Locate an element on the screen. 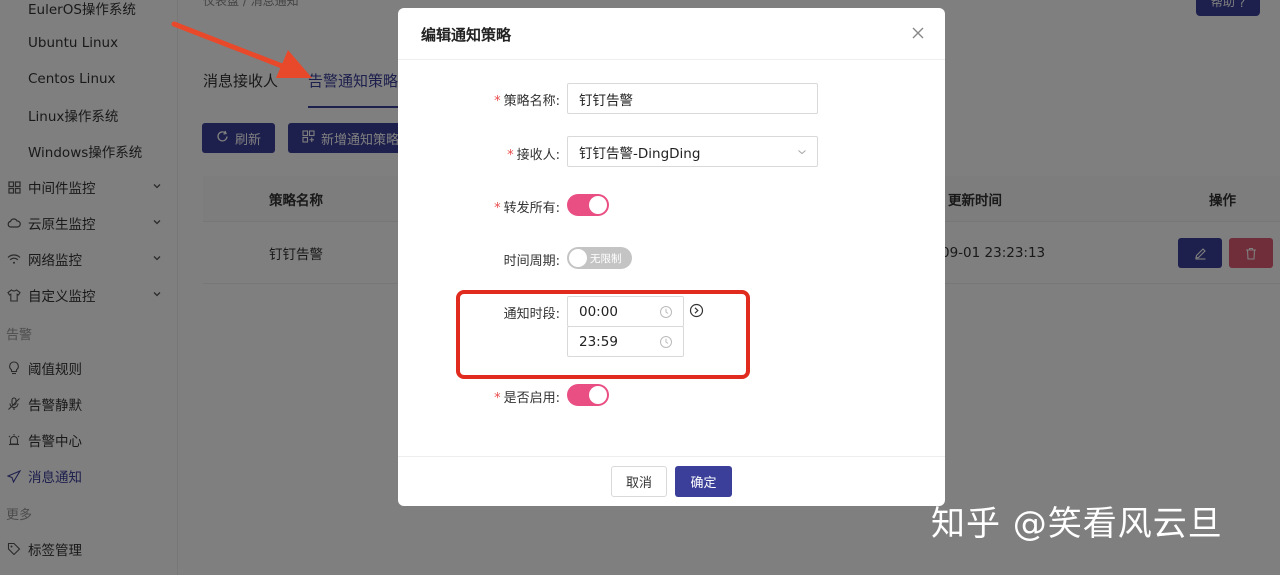 The width and height of the screenshot is (1280, 575). forward-all-switch is located at coordinates (588, 205).